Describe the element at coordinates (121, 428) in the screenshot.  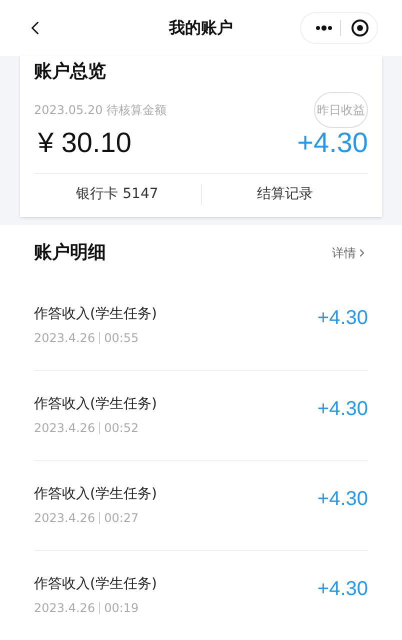
I see `transaction-time: 00:52` at that location.